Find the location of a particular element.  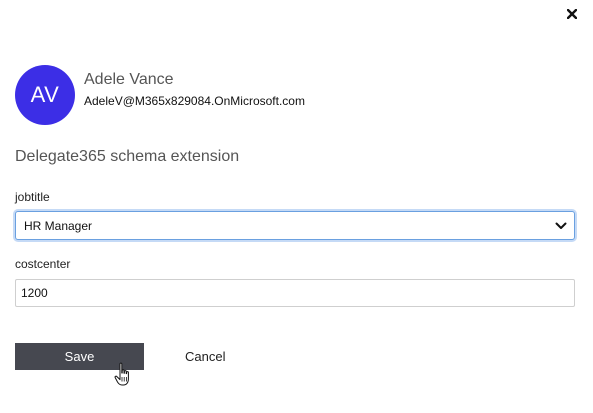

jobtitle-label: jobtitle is located at coordinates (32, 197).